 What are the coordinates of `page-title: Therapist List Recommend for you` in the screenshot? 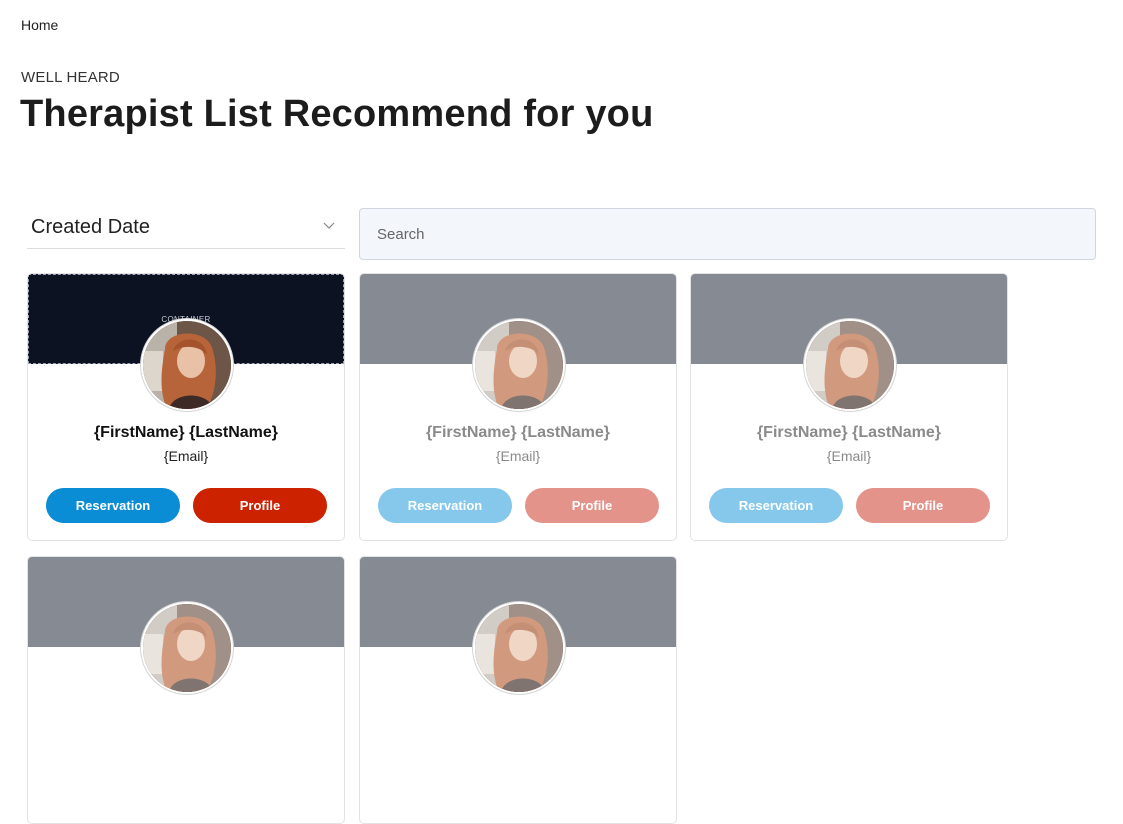 It's located at (337, 114).